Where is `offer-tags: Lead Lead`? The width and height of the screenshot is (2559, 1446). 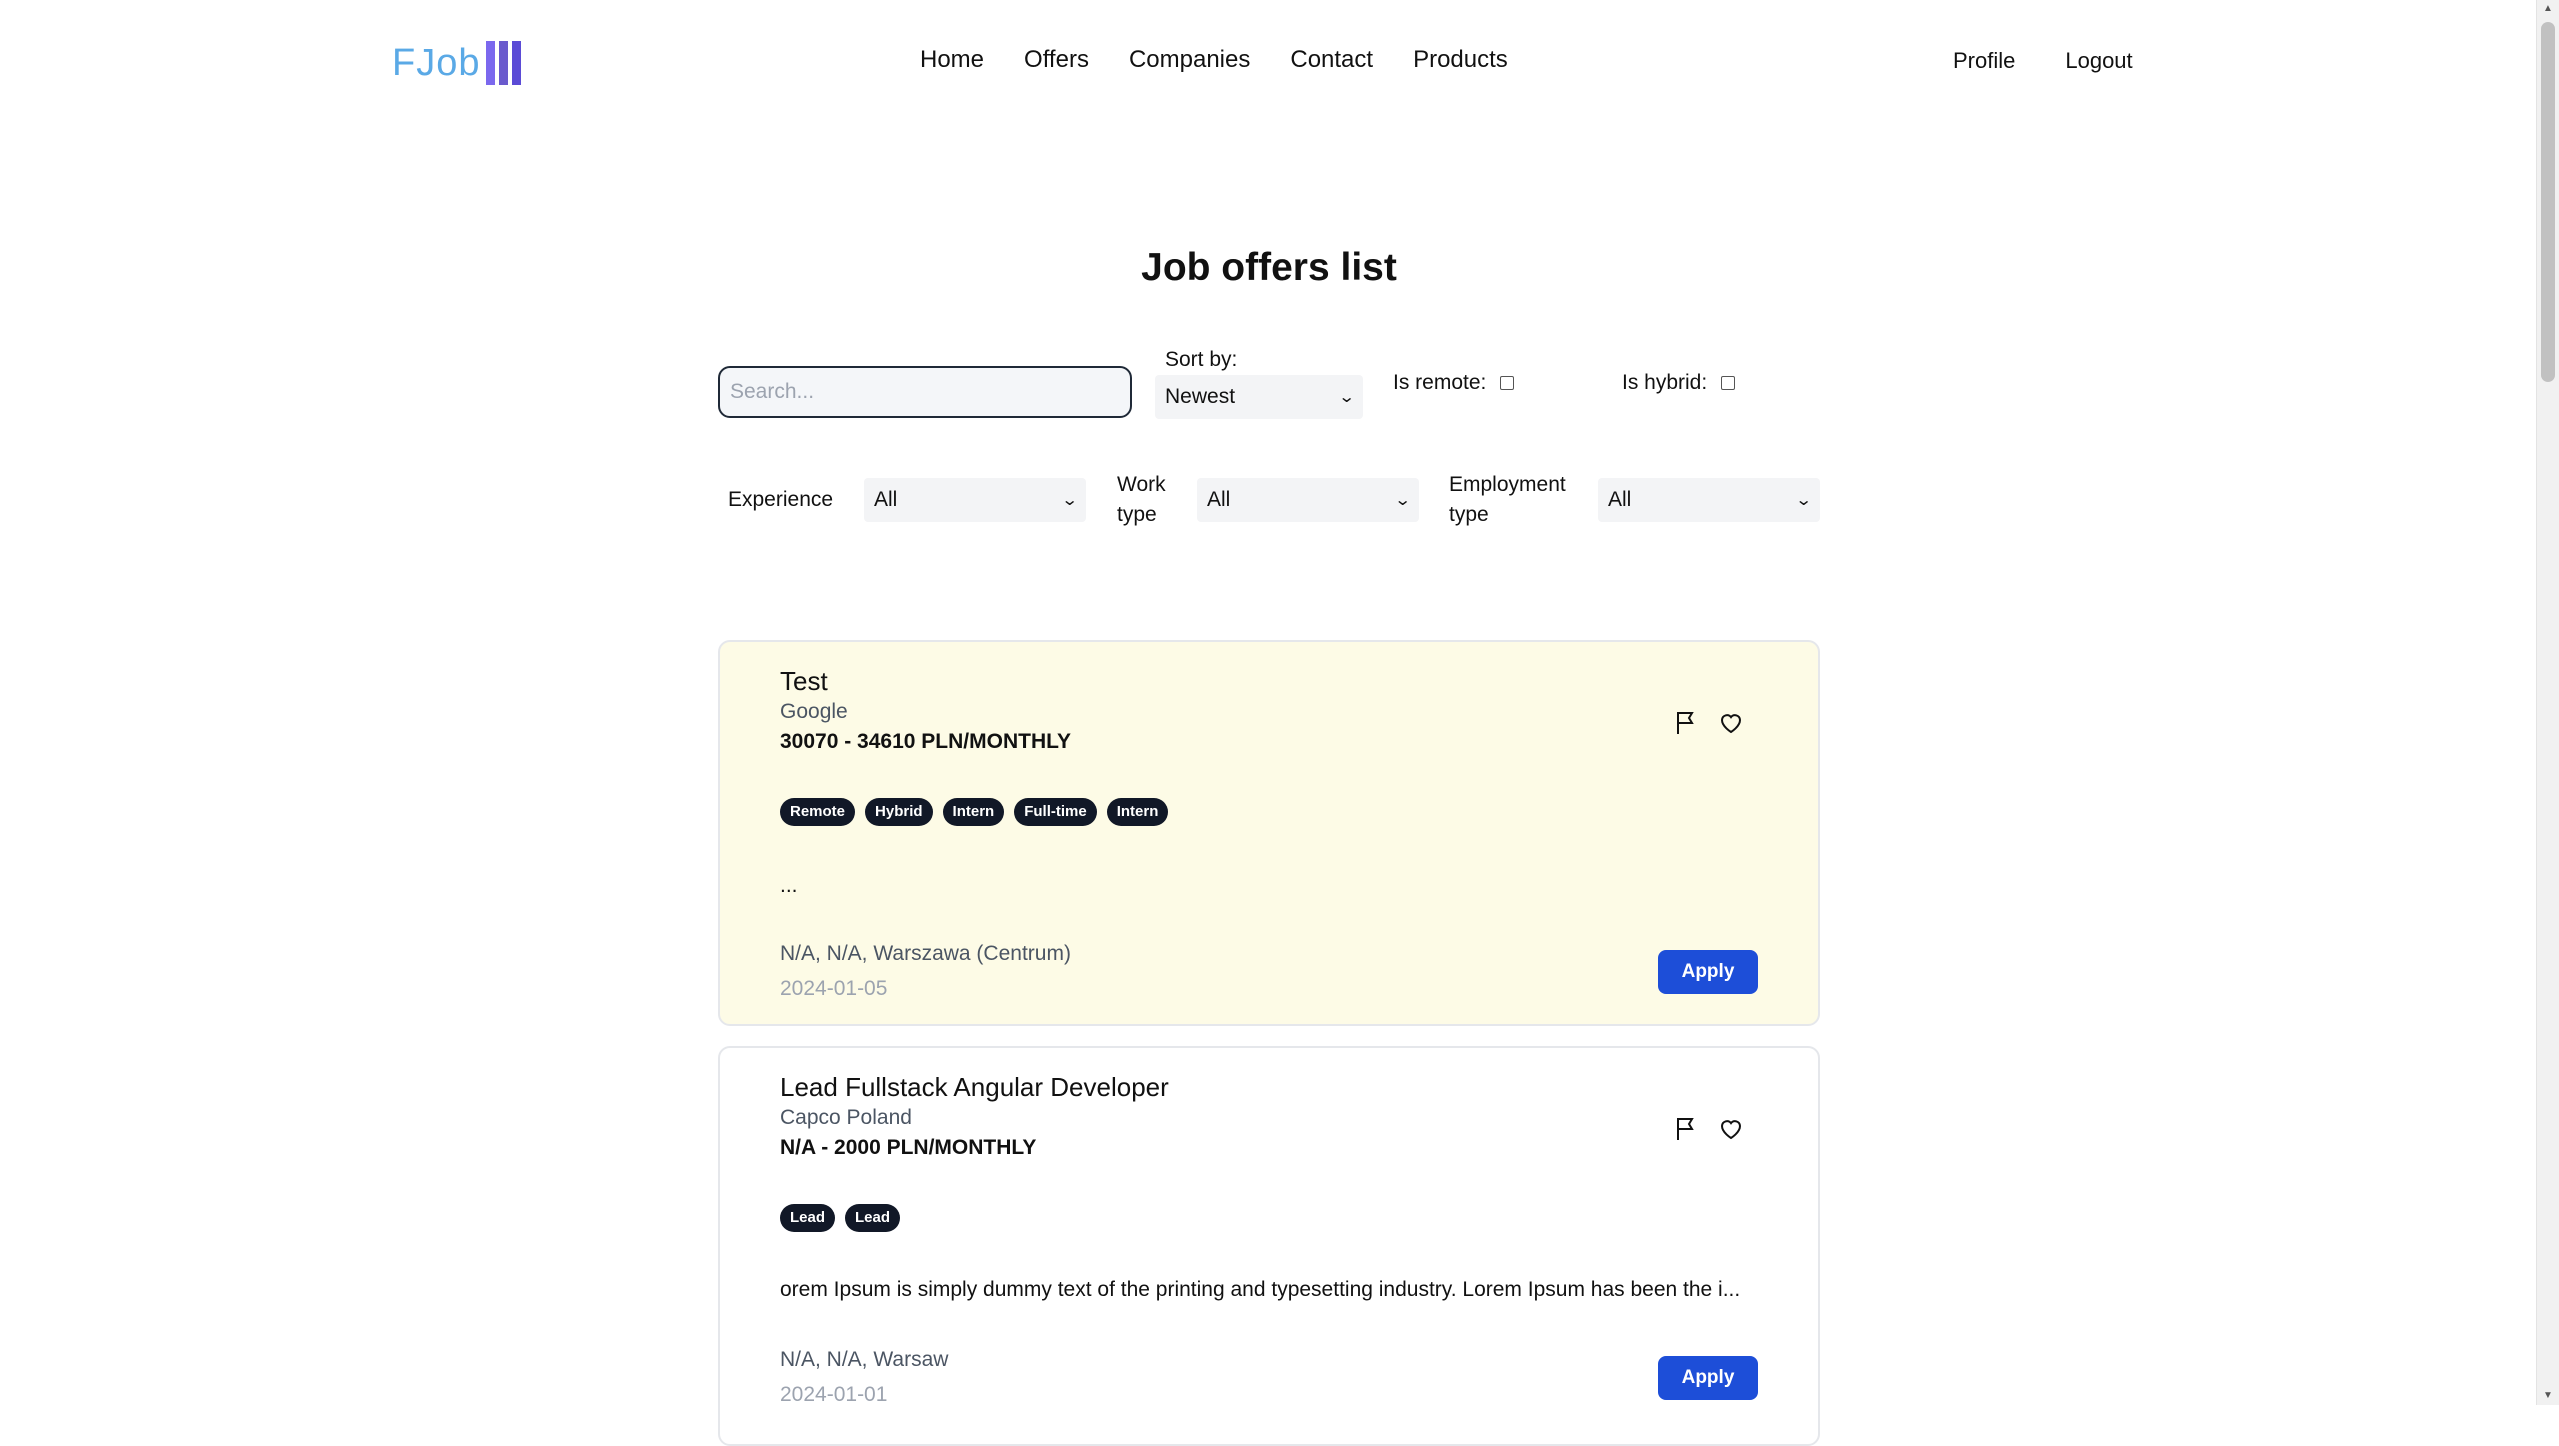
offer-tags: Lead Lead is located at coordinates (840, 1218).